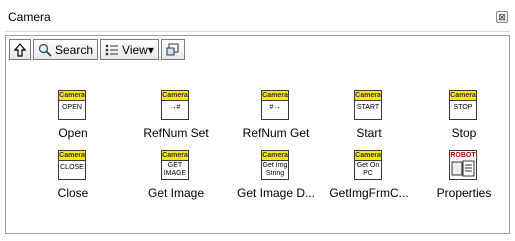 The height and width of the screenshot is (241, 515). Describe the element at coordinates (45, 50) in the screenshot. I see `search-icon` at that location.